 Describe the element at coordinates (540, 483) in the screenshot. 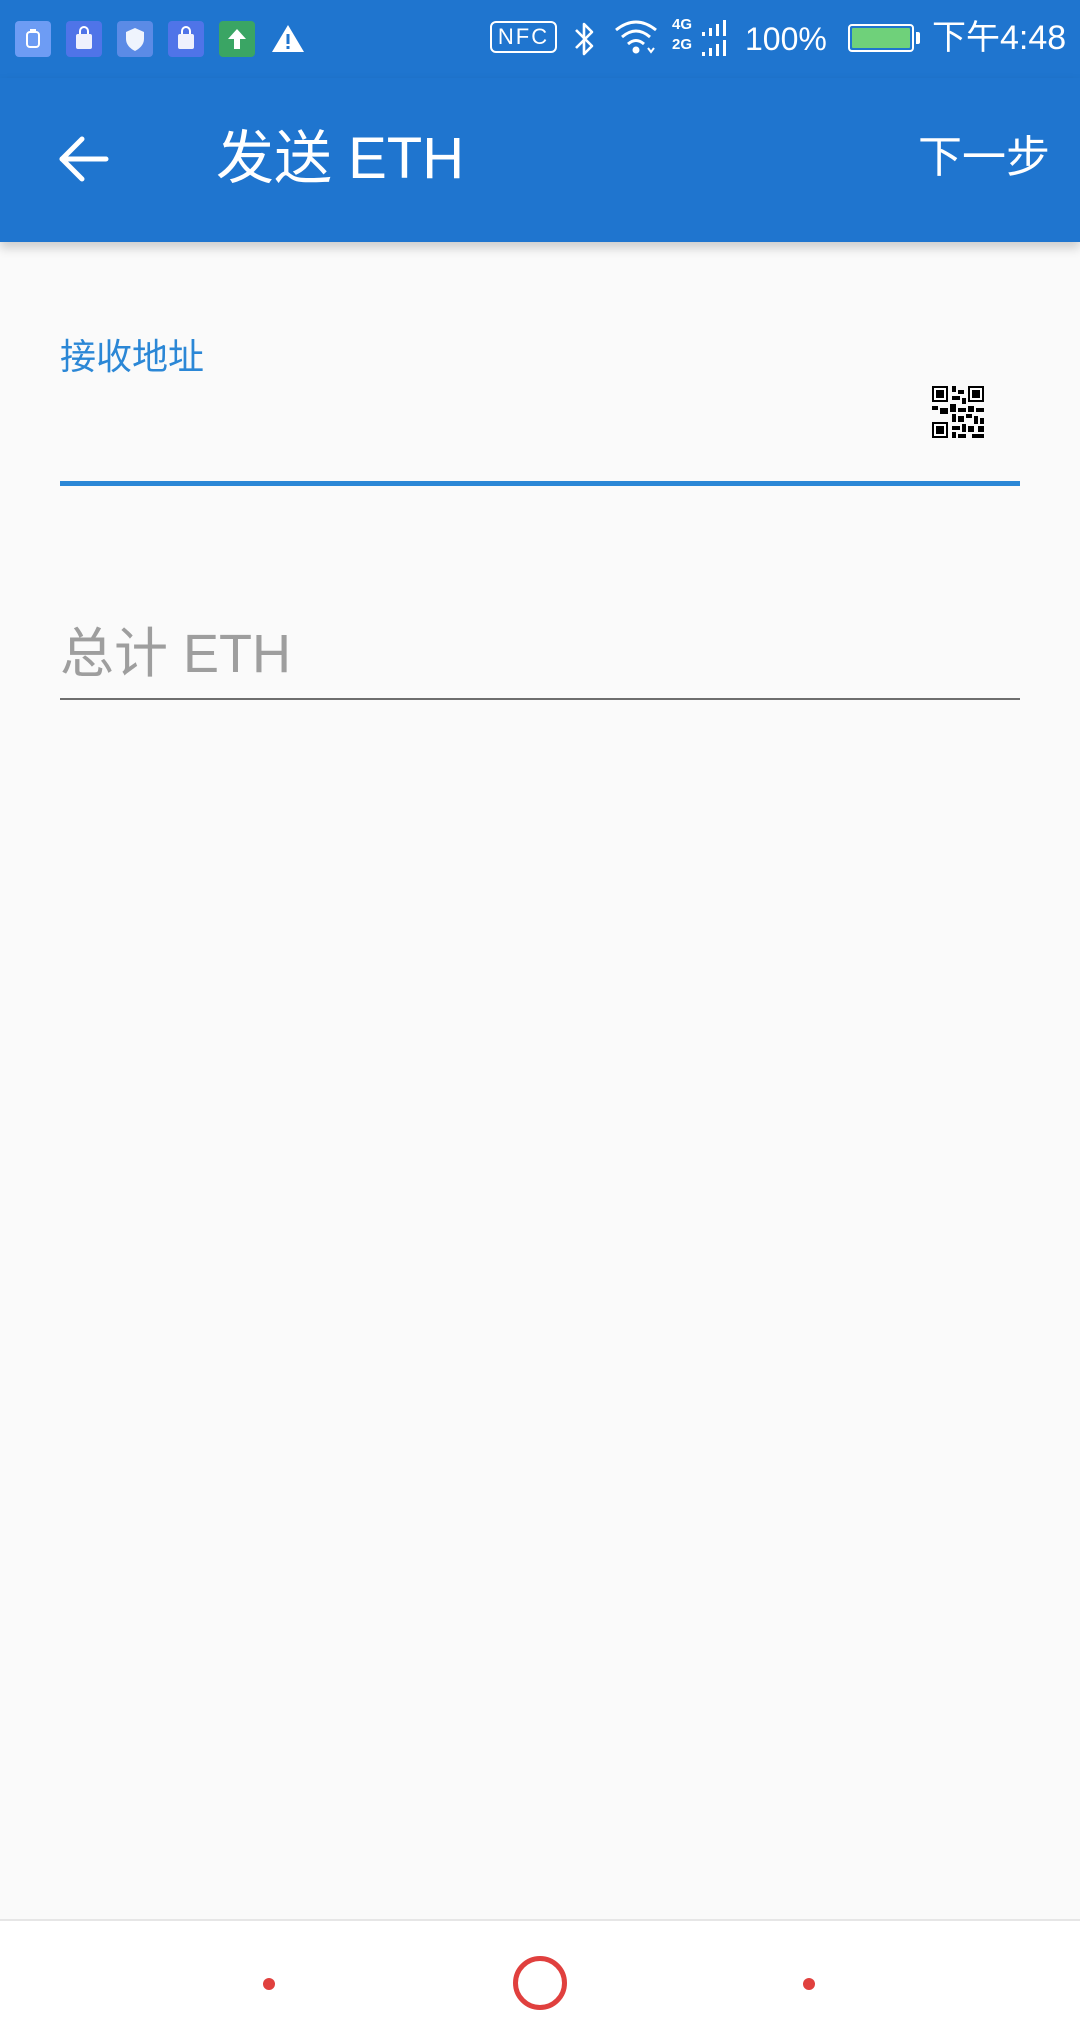

I see `address-underline` at that location.